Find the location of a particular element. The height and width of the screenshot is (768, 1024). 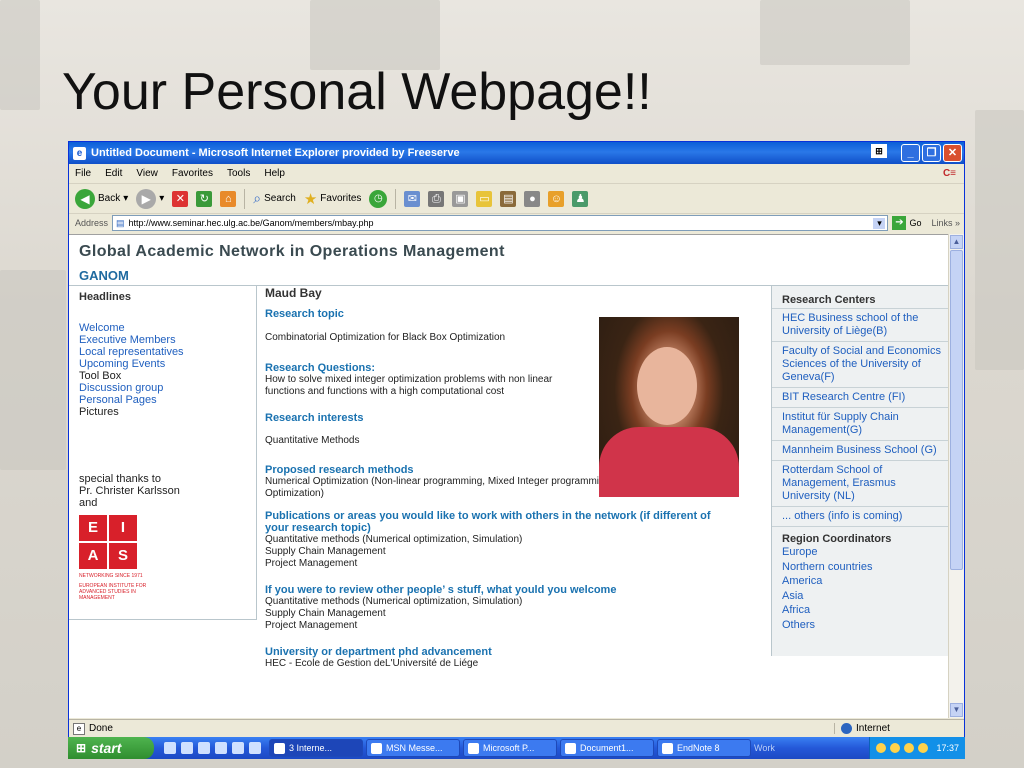

address-dropdown-icon: ▾ is located at coordinates (879, 223).